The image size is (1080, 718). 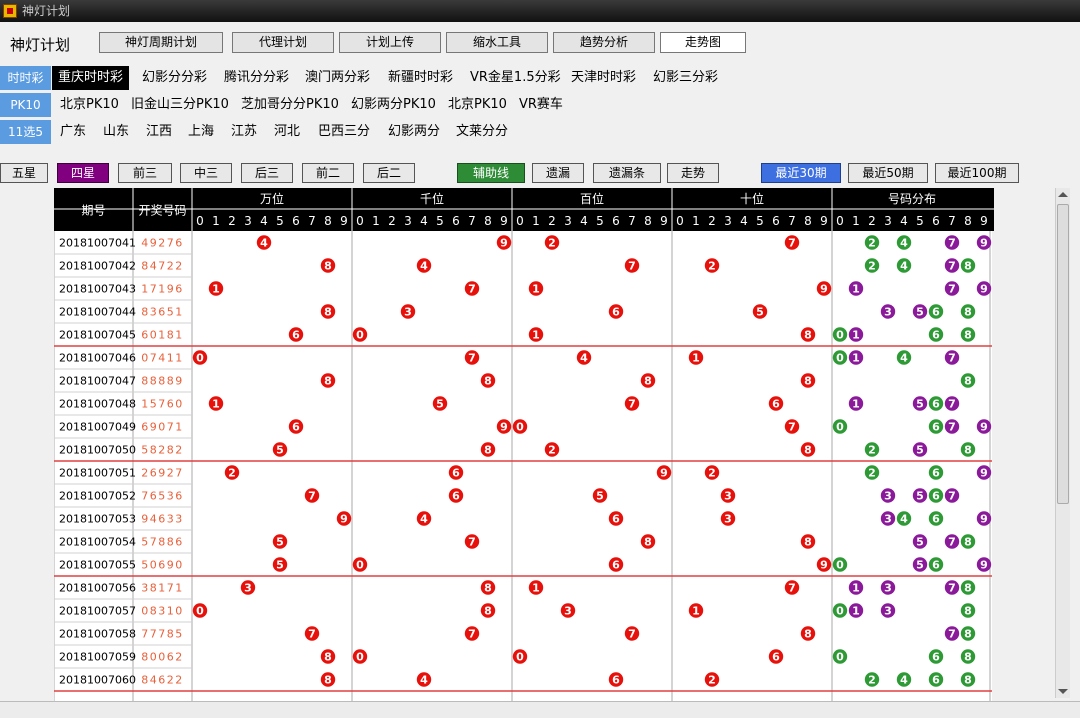 I want to click on lottery-item: 上海, so click(x=201, y=132).